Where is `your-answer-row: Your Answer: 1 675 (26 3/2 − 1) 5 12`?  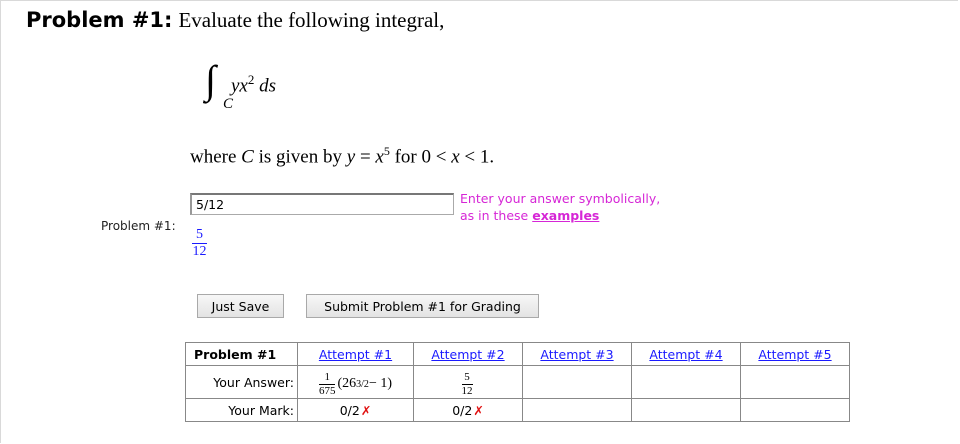
your-answer-row: Your Answer: 1 675 (26 3/2 − 1) 5 12 is located at coordinates (517, 382).